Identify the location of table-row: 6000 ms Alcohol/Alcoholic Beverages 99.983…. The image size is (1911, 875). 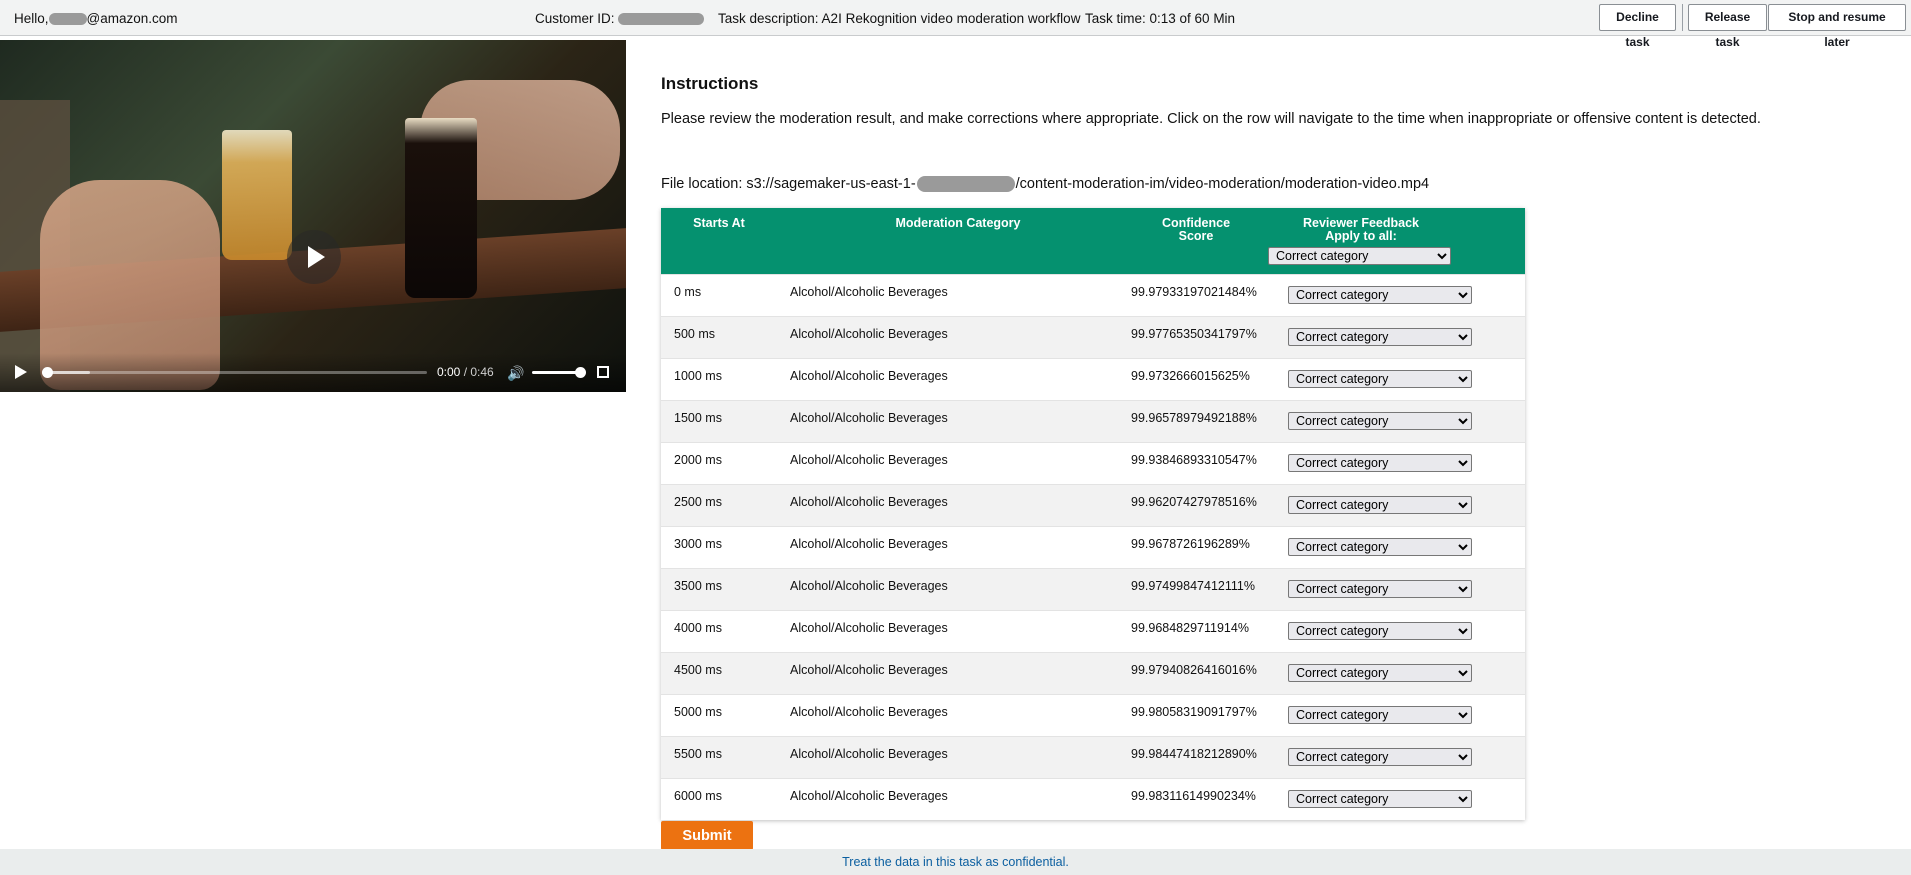
(1093, 799).